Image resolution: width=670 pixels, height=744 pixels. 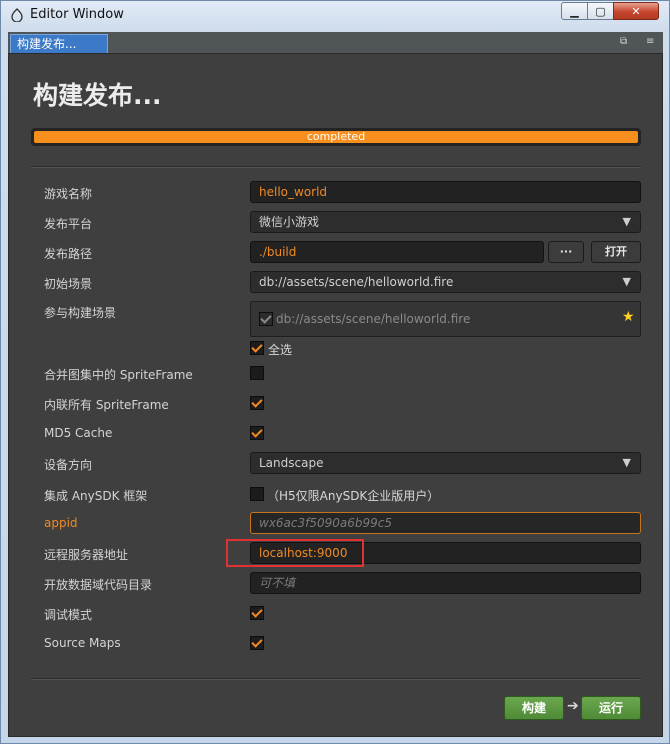 What do you see at coordinates (257, 348) in the screenshot?
I see `select-all-checkbox` at bounding box center [257, 348].